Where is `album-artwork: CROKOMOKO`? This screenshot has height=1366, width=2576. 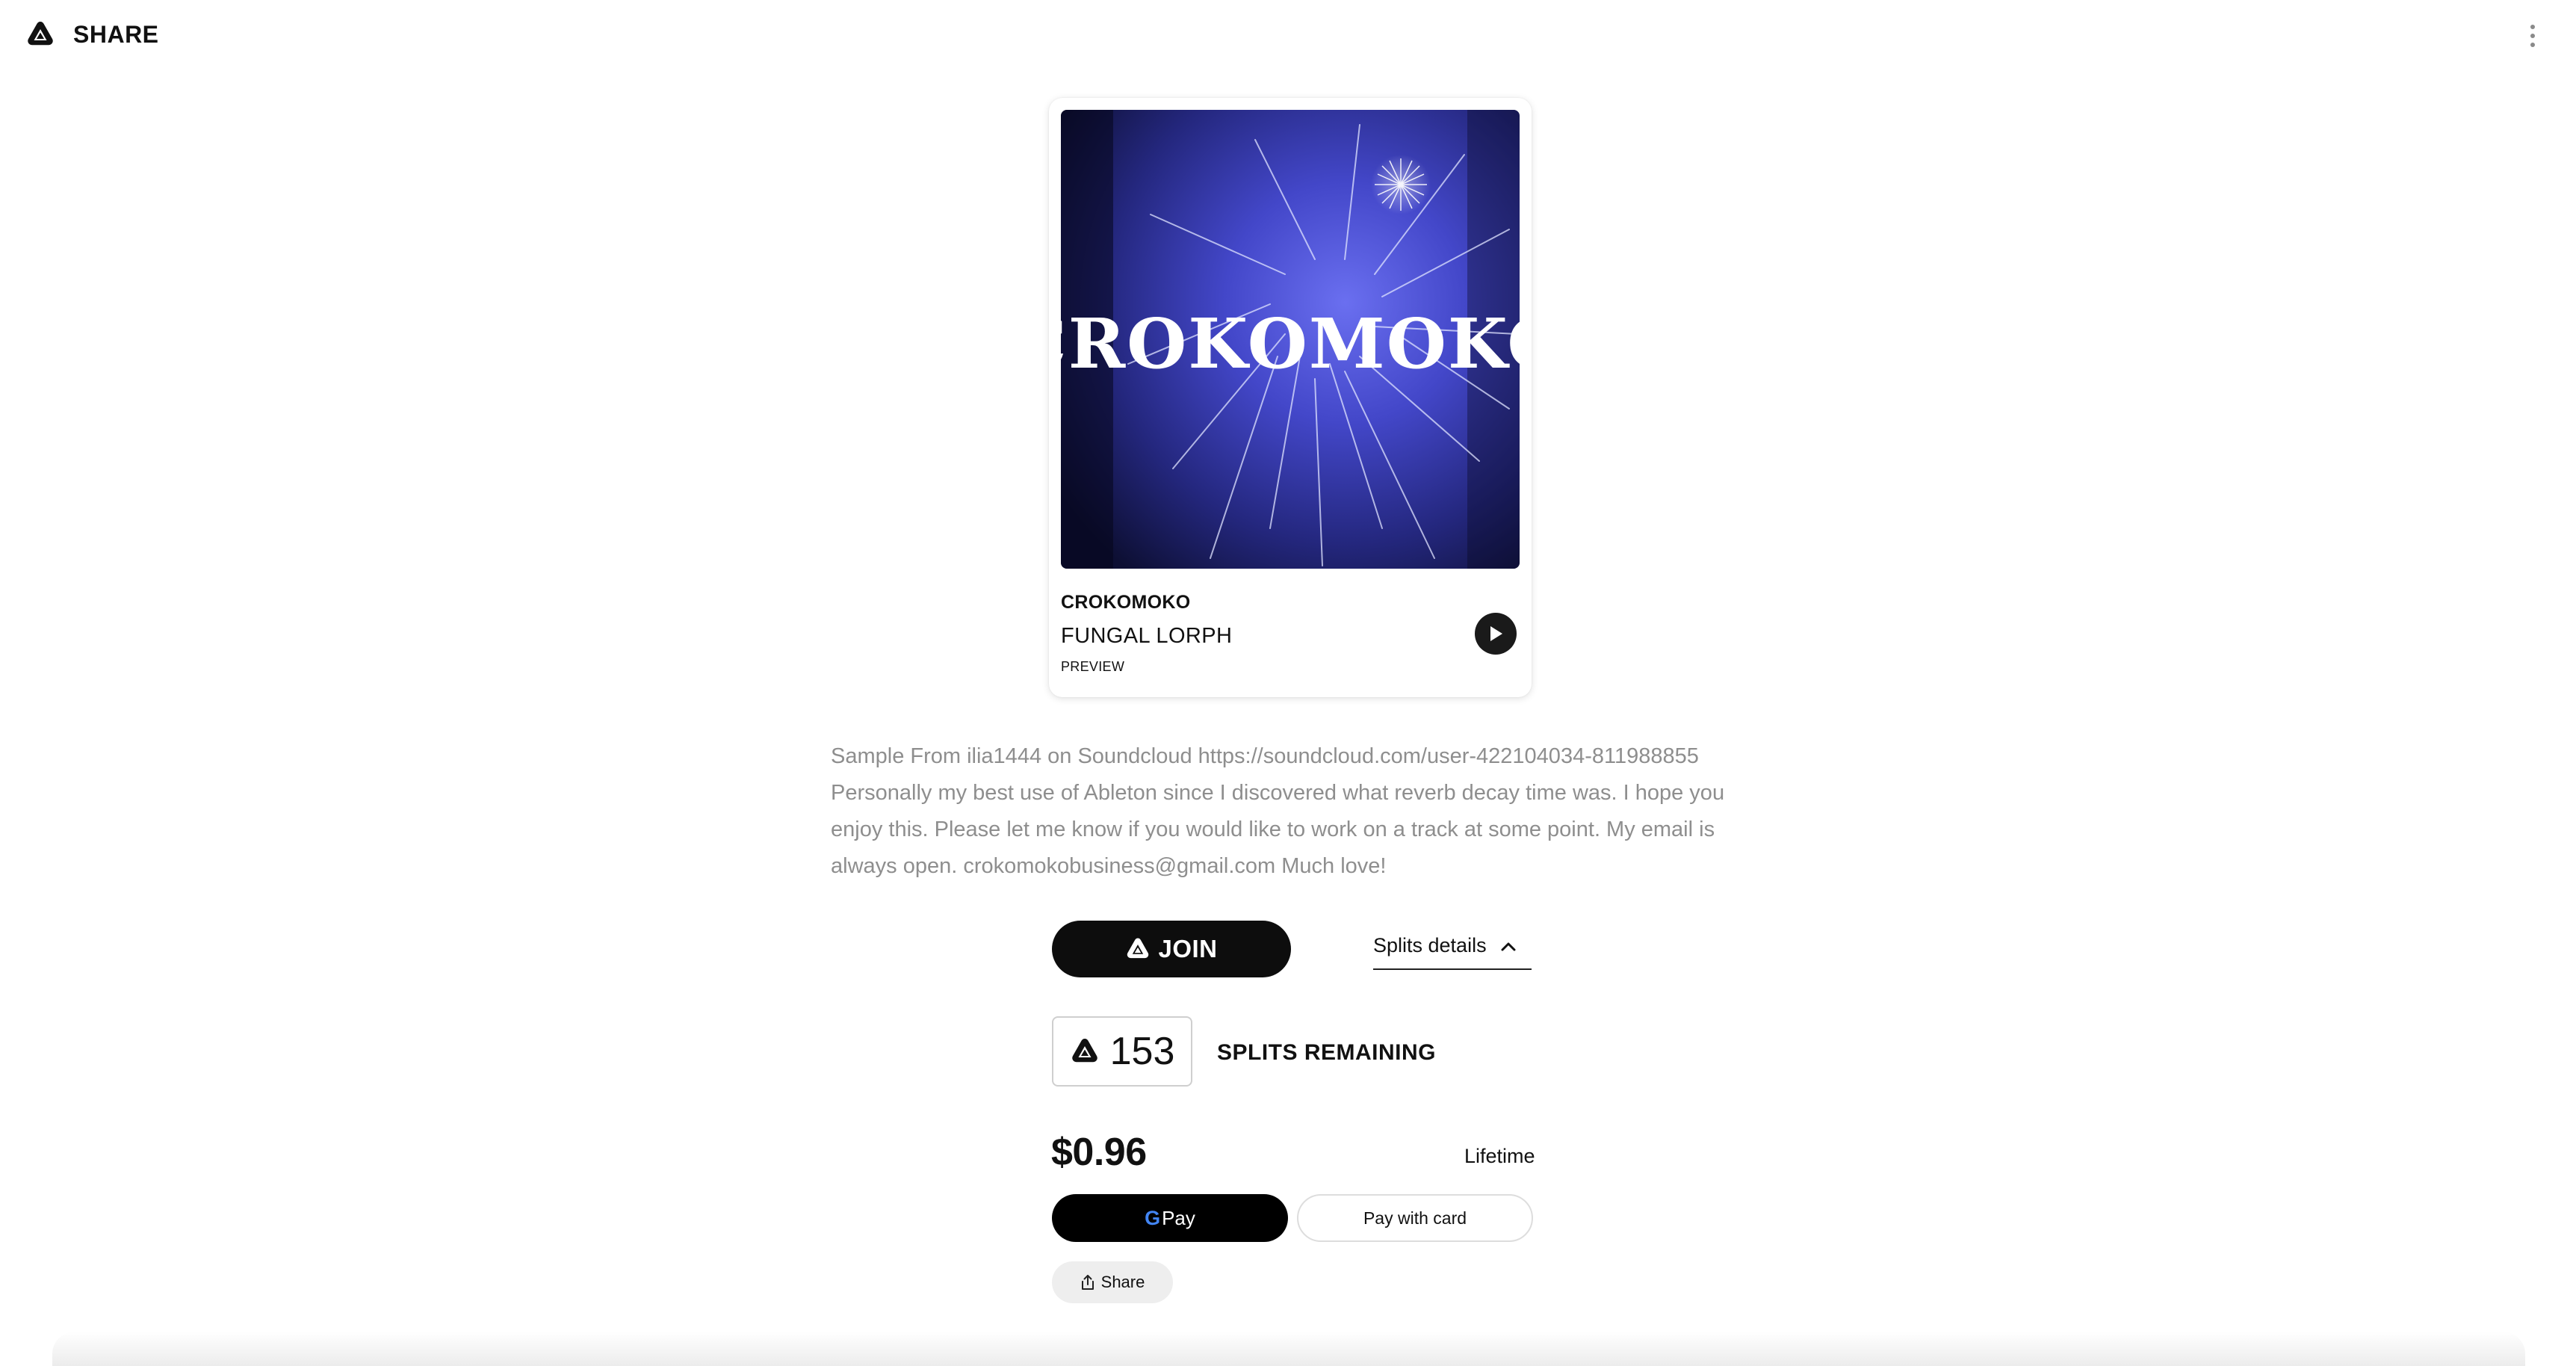 album-artwork: CROKOMOKO is located at coordinates (1290, 340).